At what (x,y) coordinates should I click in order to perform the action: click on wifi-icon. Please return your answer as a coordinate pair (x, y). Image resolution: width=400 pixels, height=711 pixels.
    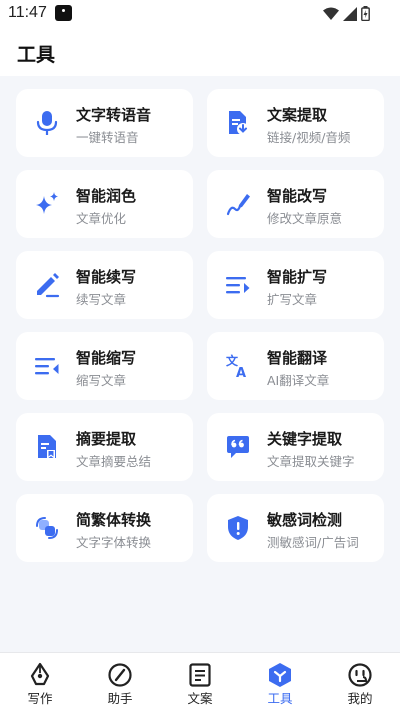
    Looking at the image, I should click on (331, 13).